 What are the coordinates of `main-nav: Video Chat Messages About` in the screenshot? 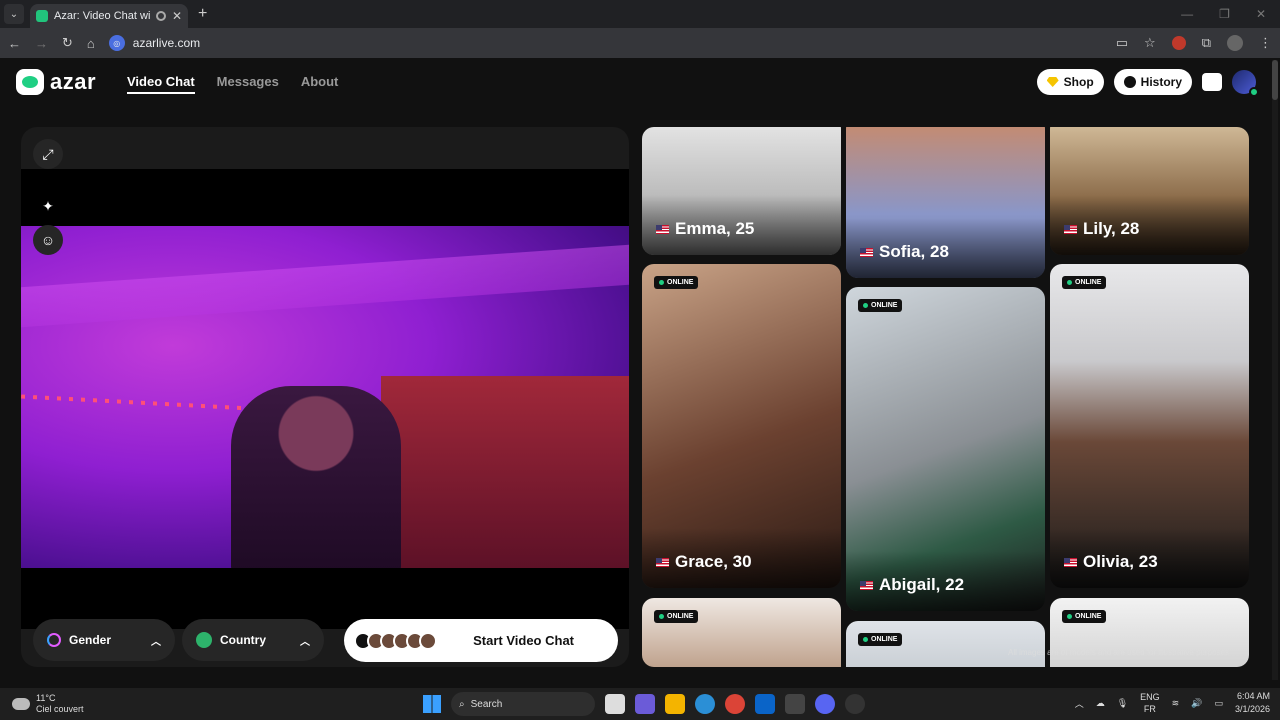 It's located at (232, 84).